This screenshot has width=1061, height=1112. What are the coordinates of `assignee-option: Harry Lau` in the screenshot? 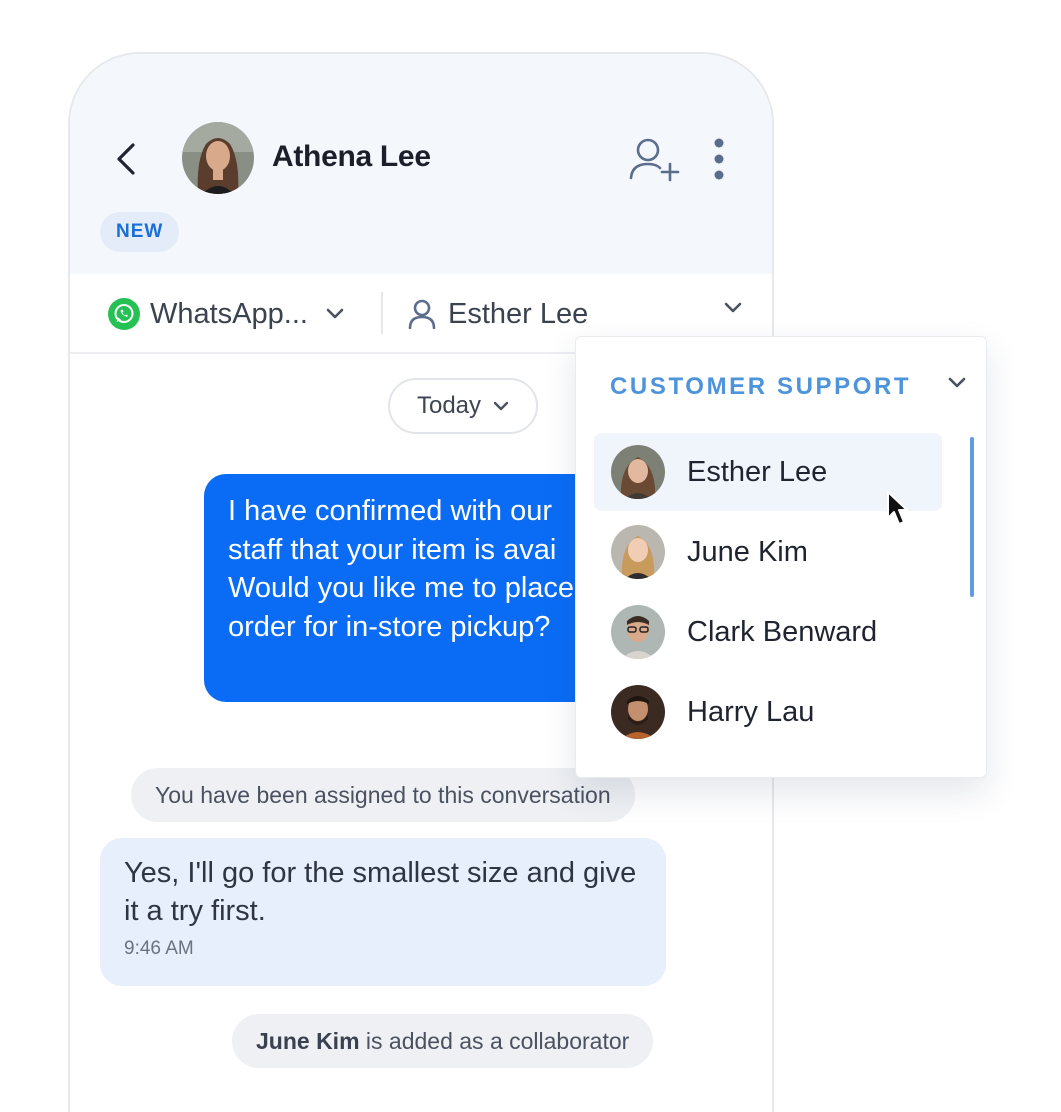 It's located at (768, 712).